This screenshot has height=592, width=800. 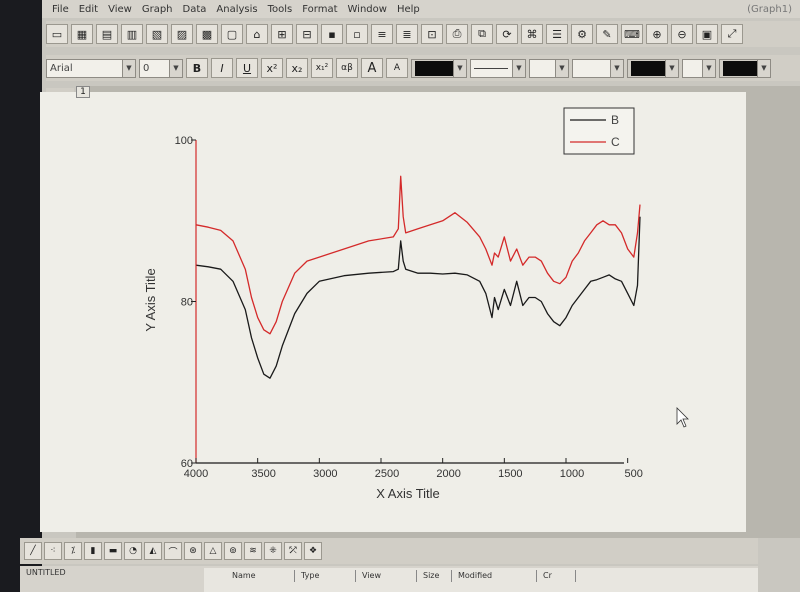 What do you see at coordinates (633, 474) in the screenshot?
I see `x-tick-label: 500` at bounding box center [633, 474].